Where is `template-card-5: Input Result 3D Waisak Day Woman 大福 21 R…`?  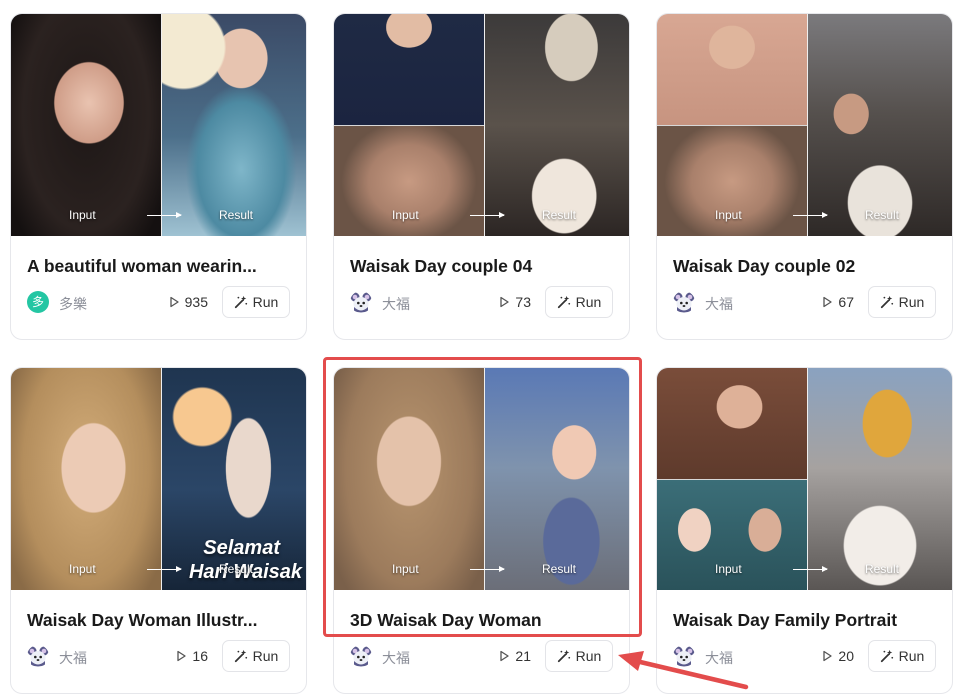
template-card-5: Input Result 3D Waisak Day Woman 大福 21 R… is located at coordinates (481, 530).